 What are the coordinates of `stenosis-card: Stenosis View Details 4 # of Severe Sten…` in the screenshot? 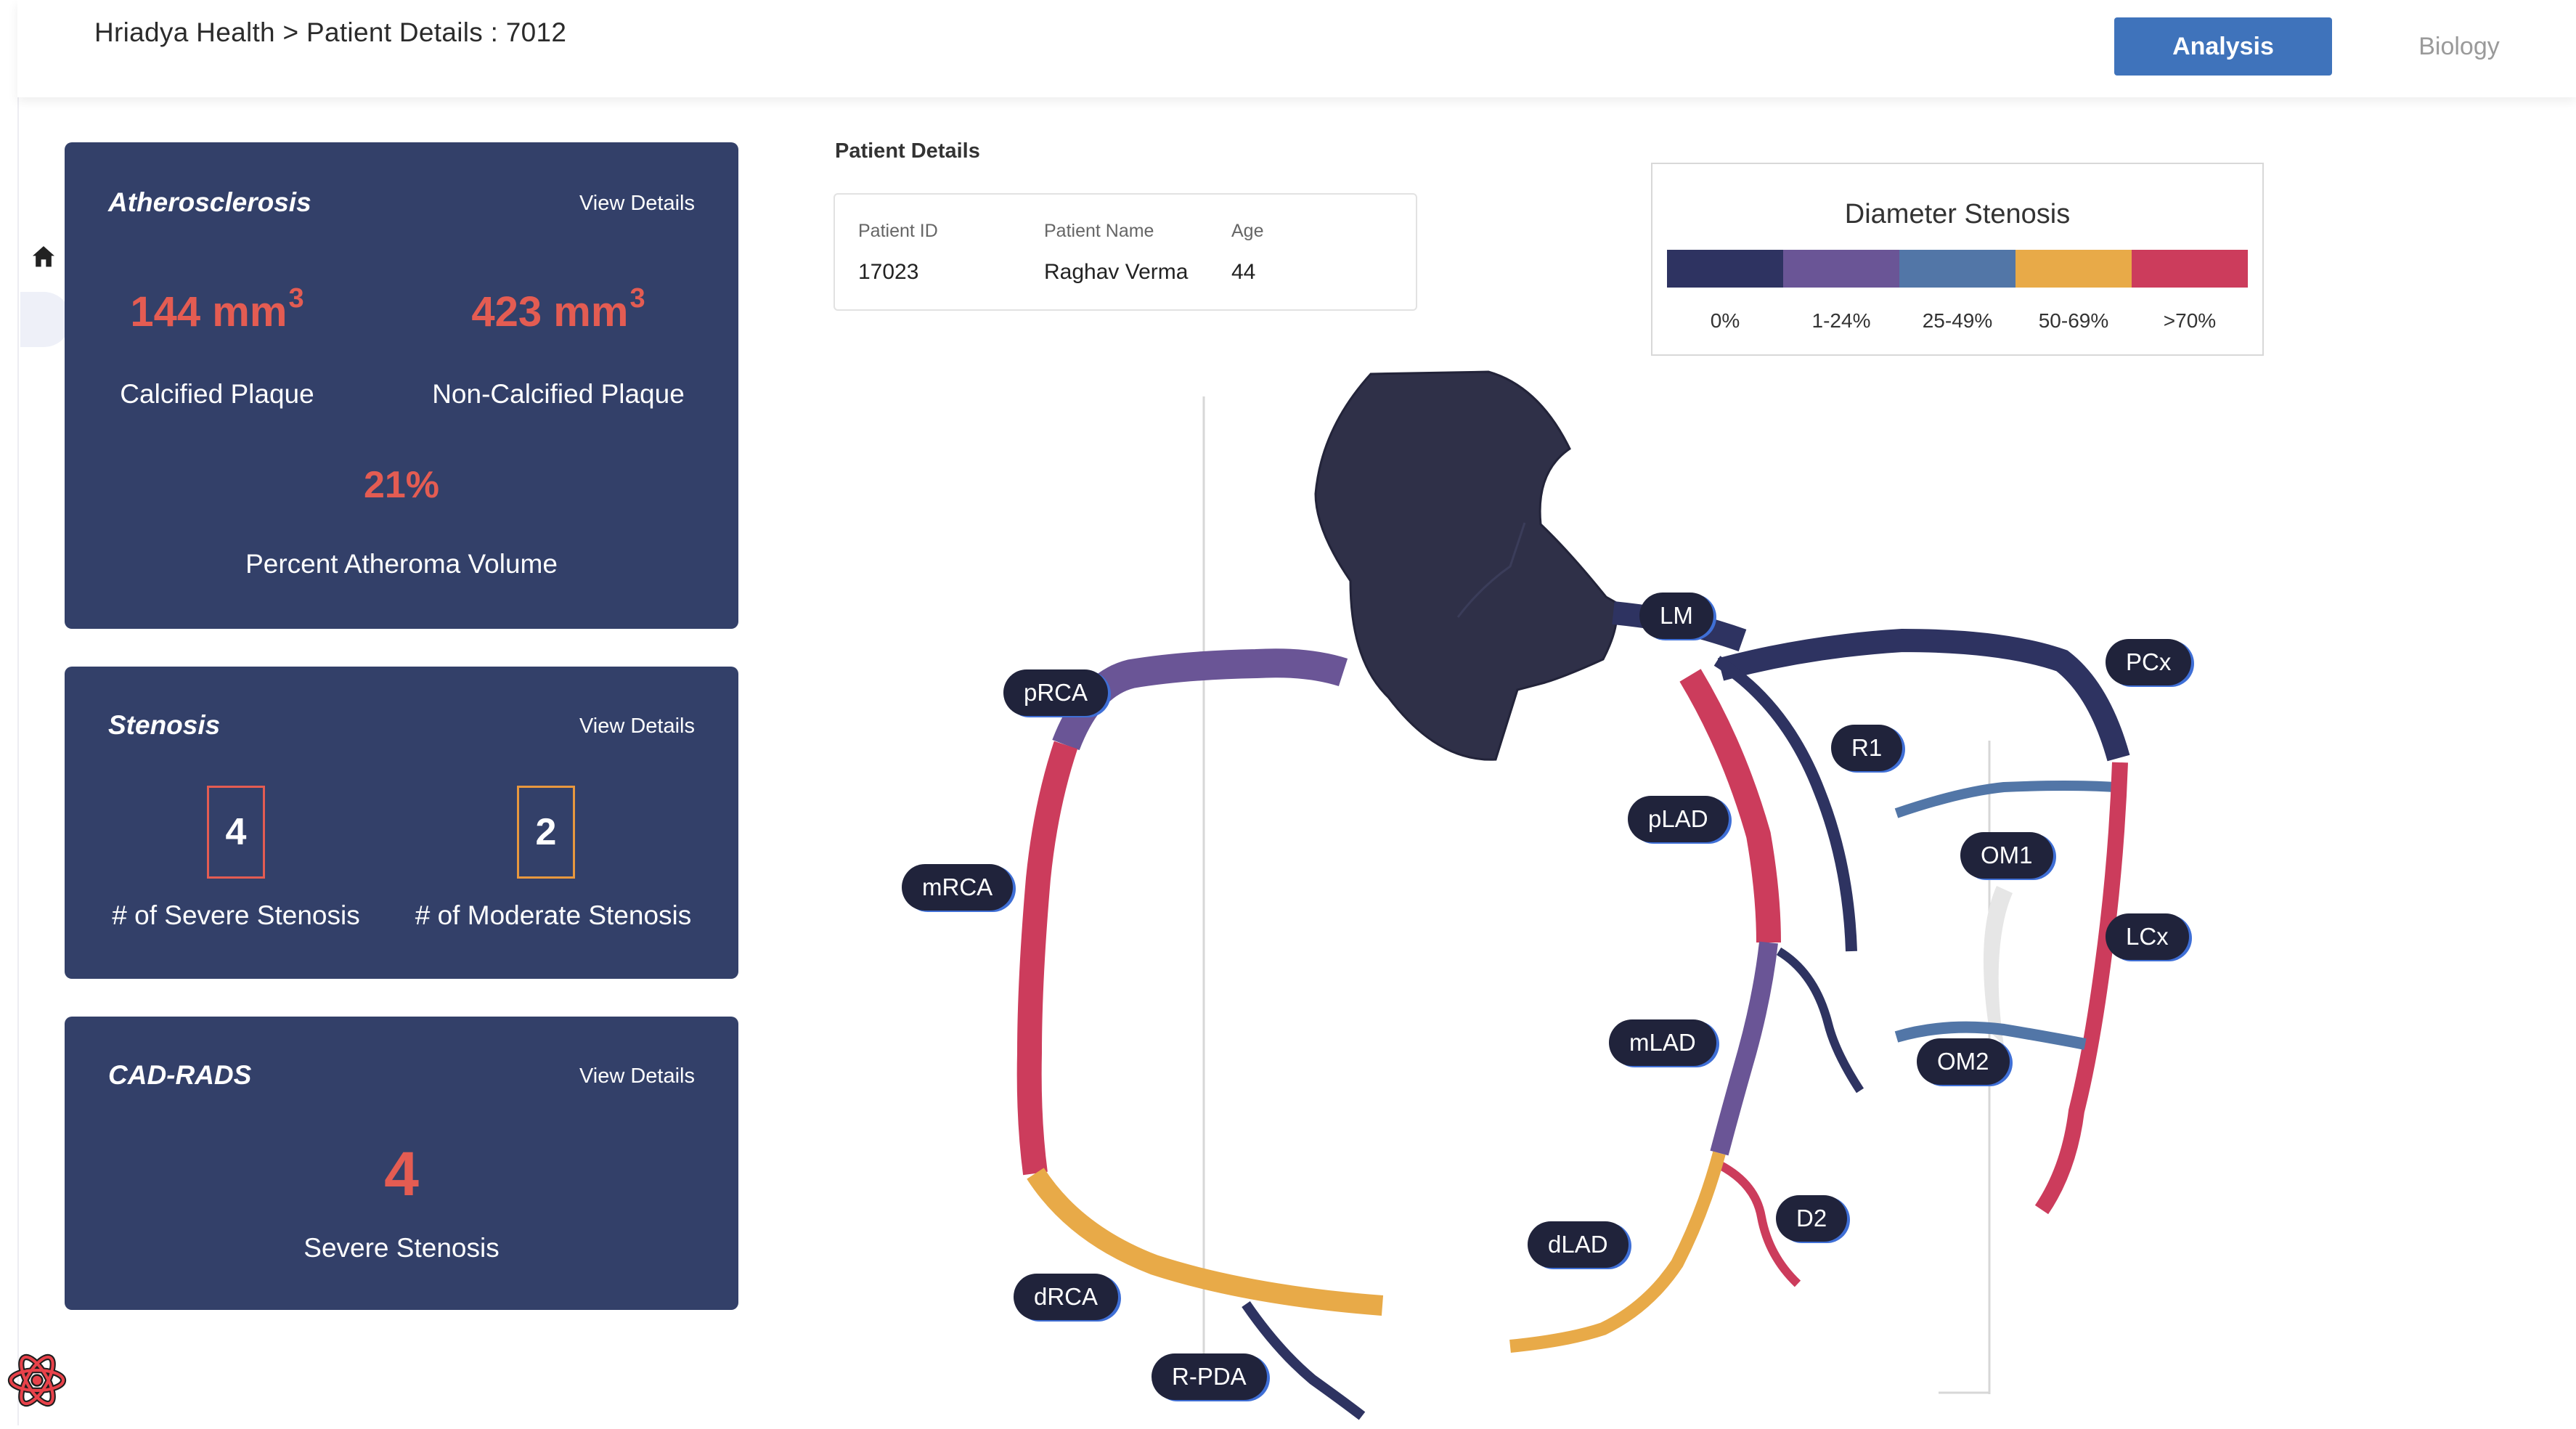 It's located at (401, 823).